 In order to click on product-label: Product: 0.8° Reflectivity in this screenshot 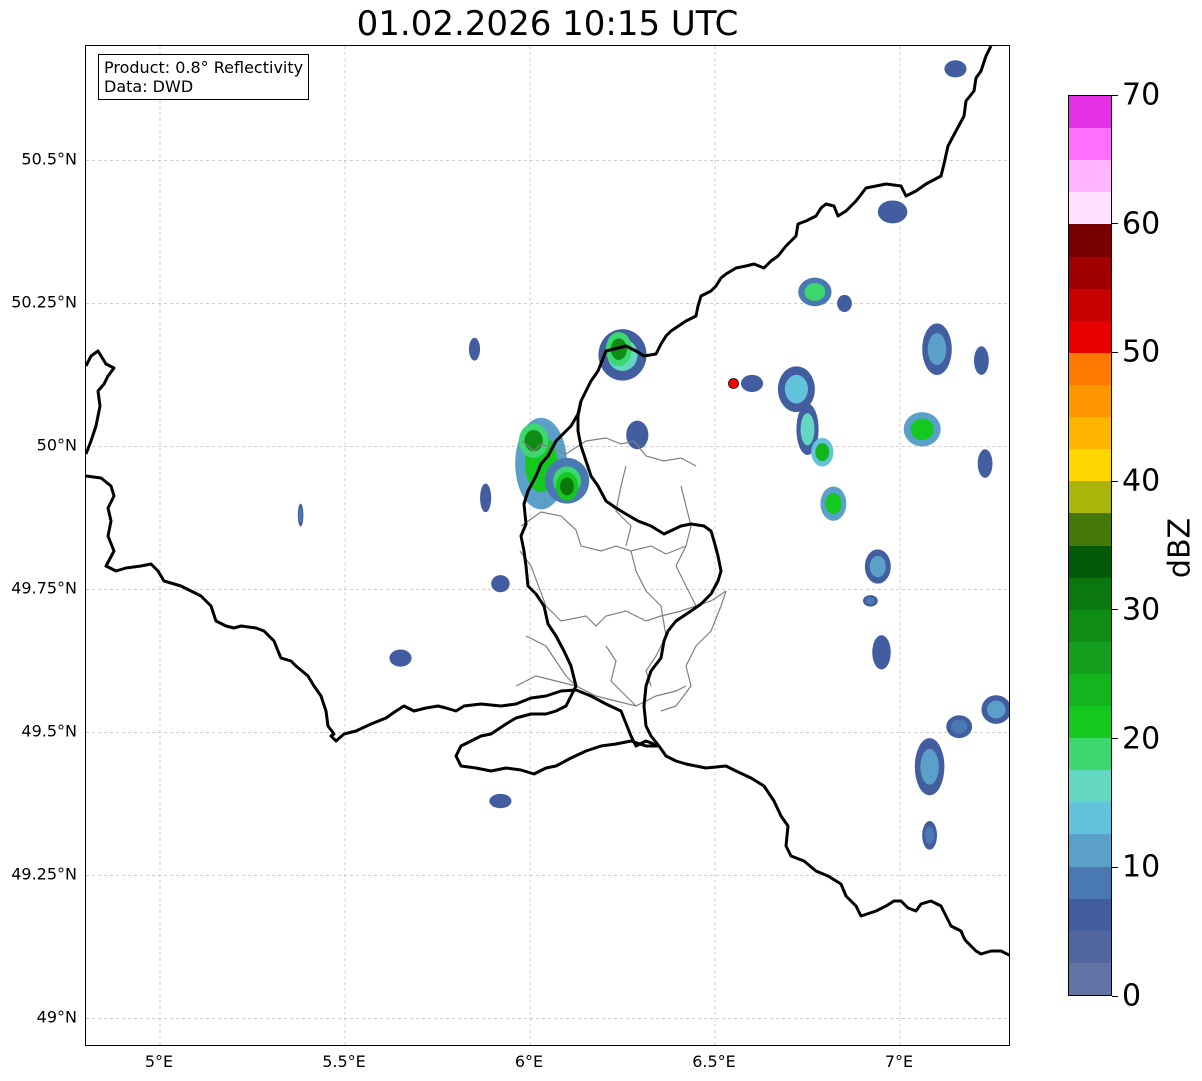, I will do `click(204, 67)`.